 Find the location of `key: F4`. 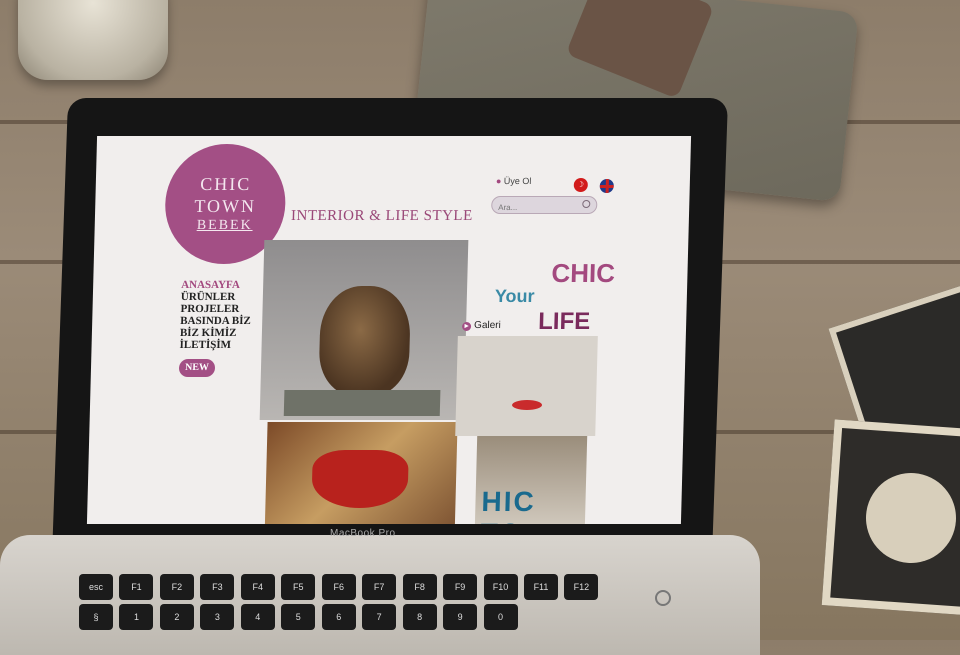

key: F4 is located at coordinates (257, 587).